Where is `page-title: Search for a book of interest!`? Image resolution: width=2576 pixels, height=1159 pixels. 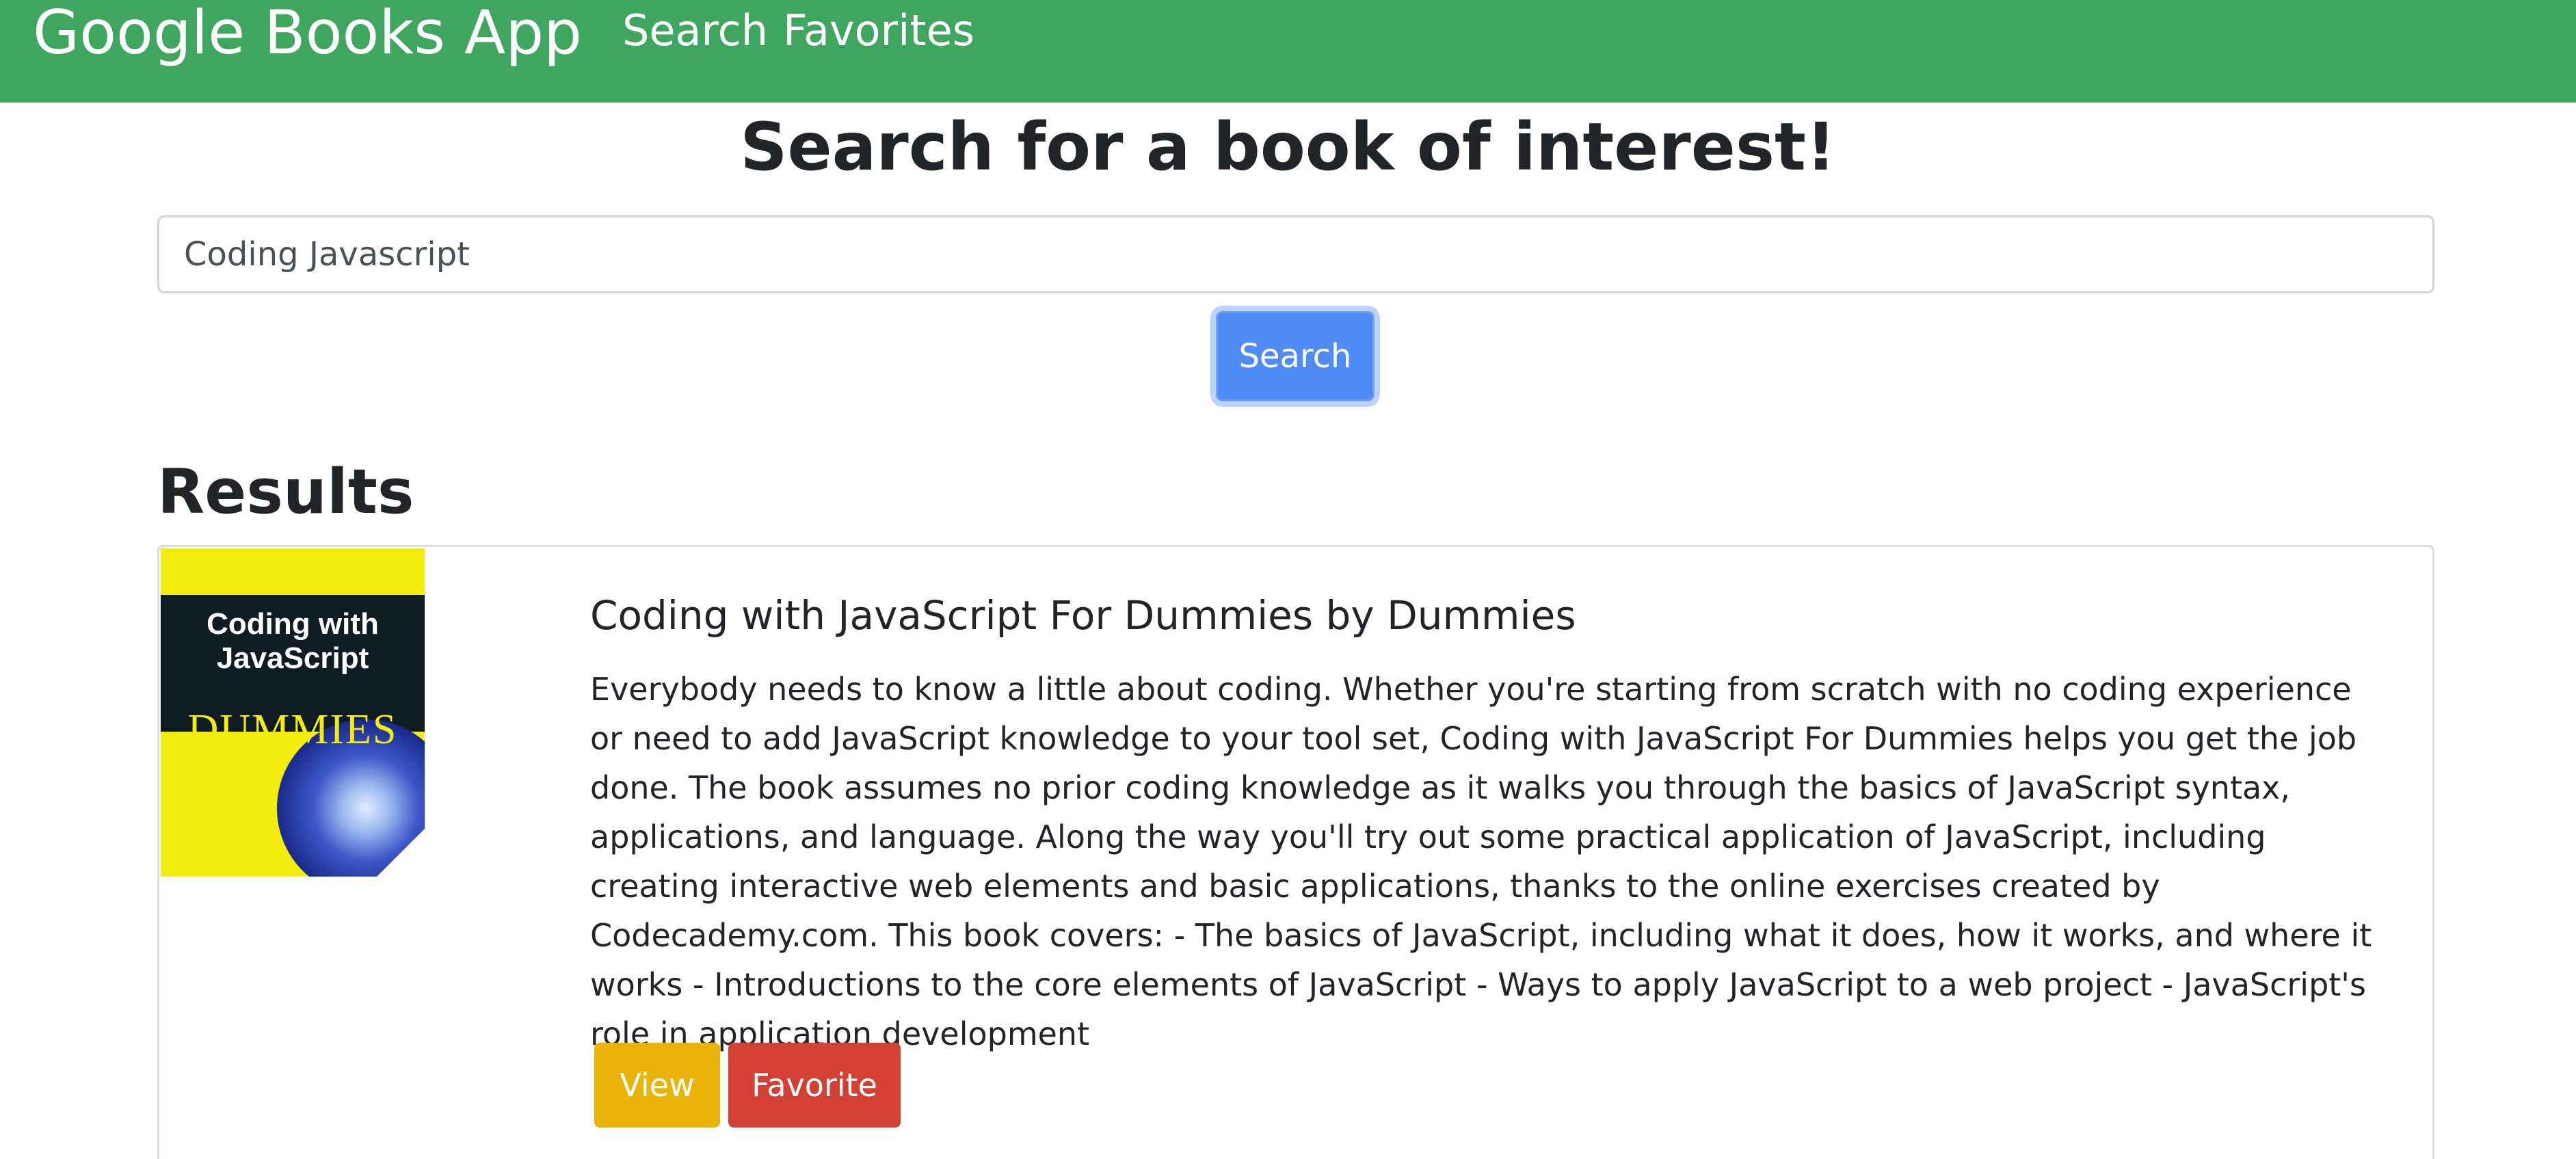
page-title: Search for a book of interest! is located at coordinates (1288, 147).